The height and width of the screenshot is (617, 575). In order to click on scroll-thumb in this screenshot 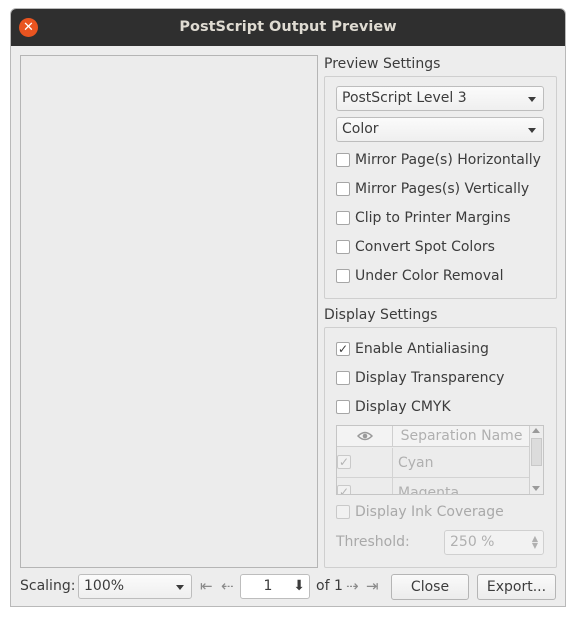, I will do `click(536, 452)`.